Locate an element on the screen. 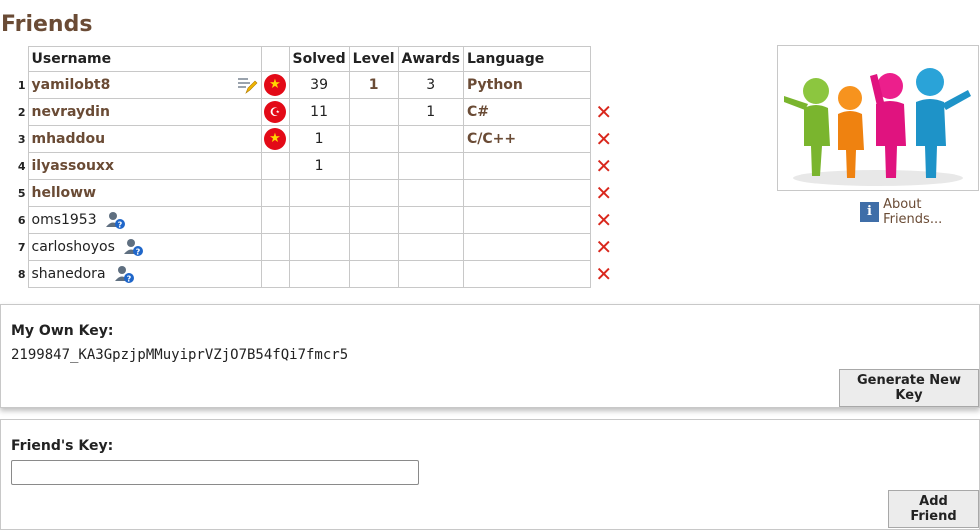 Image resolution: width=980 pixels, height=530 pixels. username-cell: mhaddou is located at coordinates (144, 139).